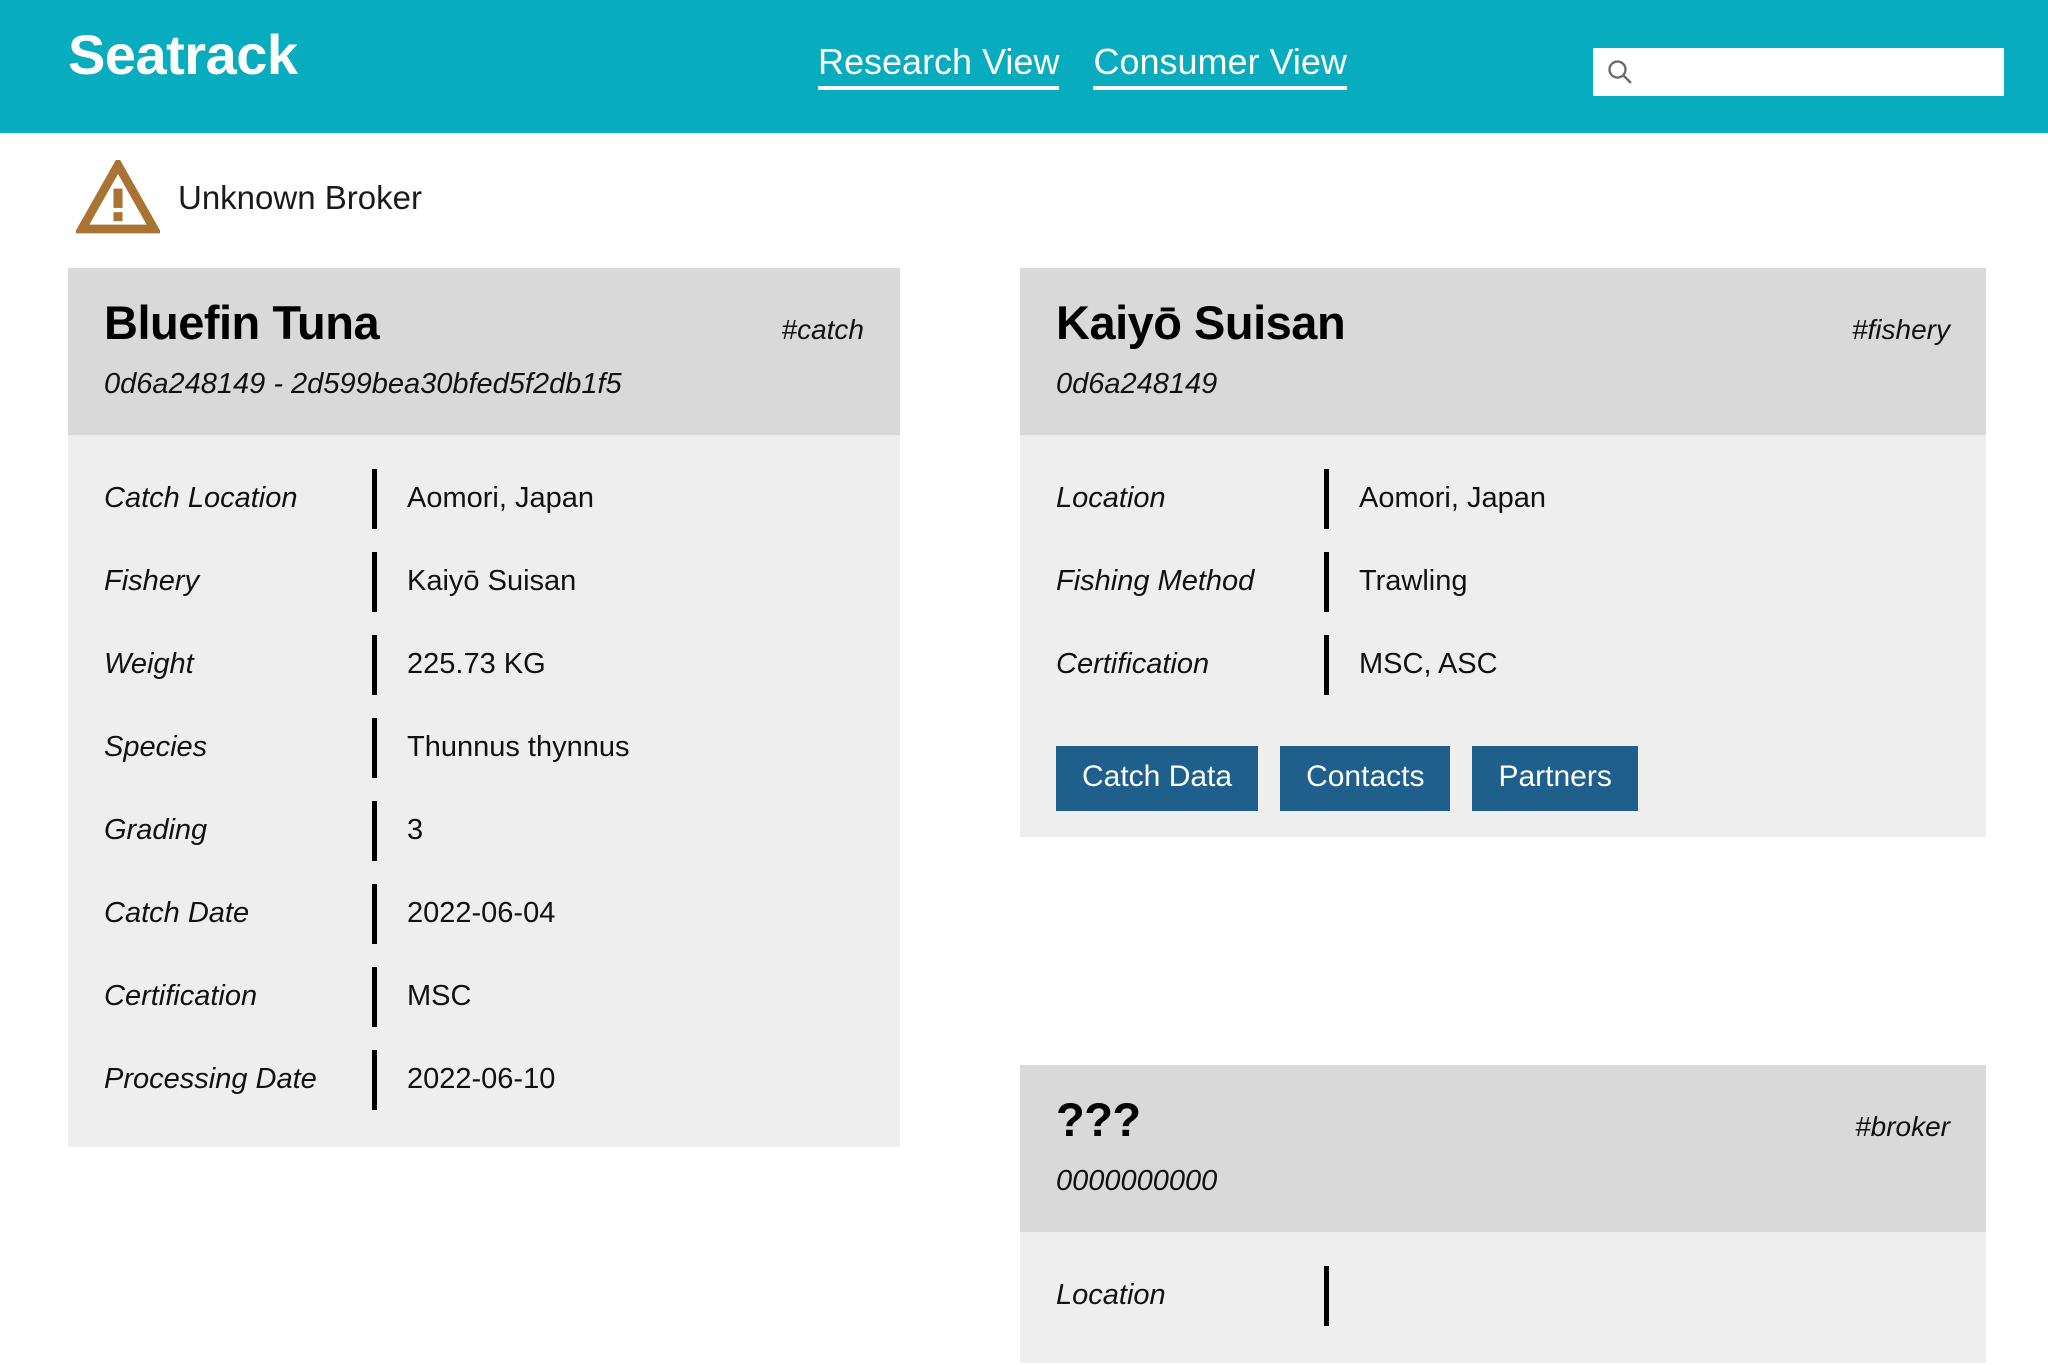 The image size is (2048, 1365). I want to click on main-nav: Research View Consumer View, so click(1082, 66).